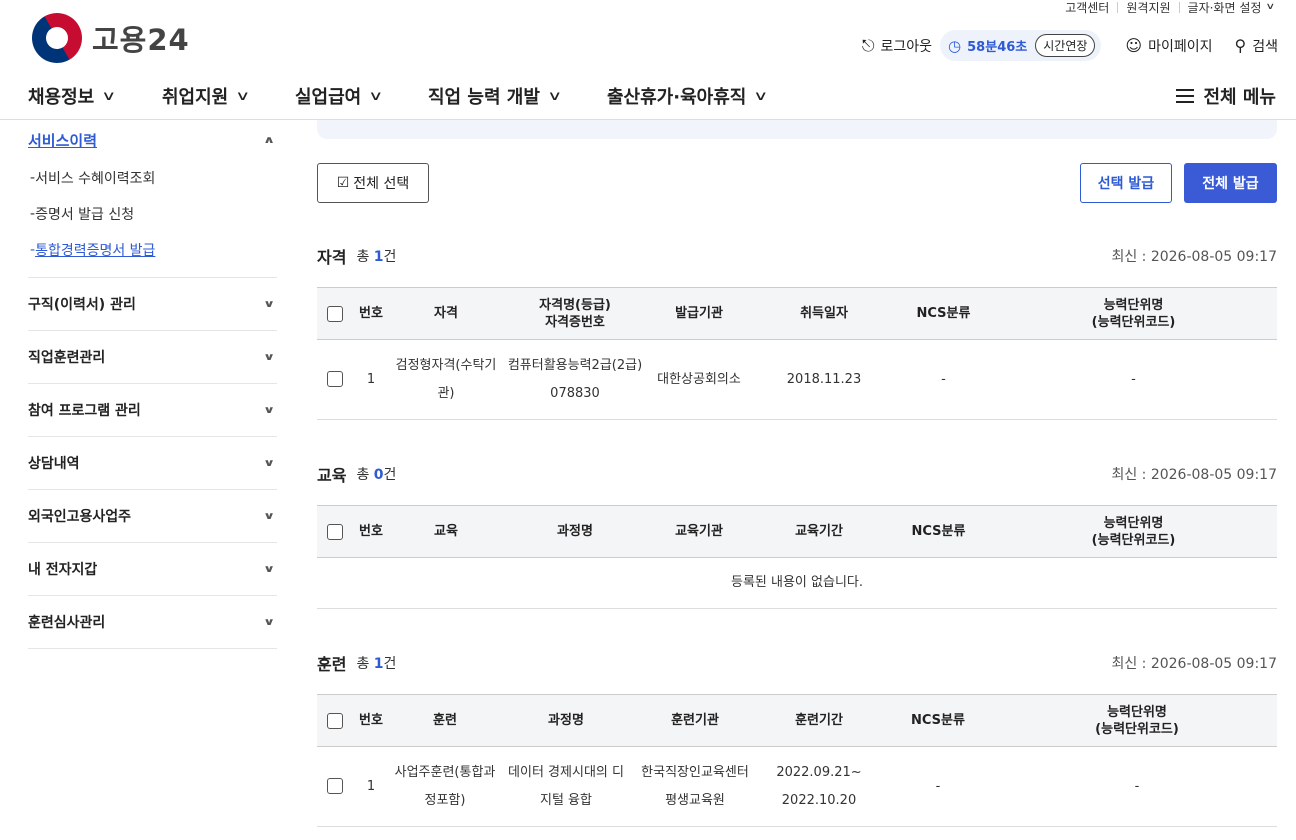 Image resolution: width=1296 pixels, height=840 pixels. What do you see at coordinates (445, 787) in the screenshot?
I see `cell-type: 사업주훈련(통합과정포함)` at bounding box center [445, 787].